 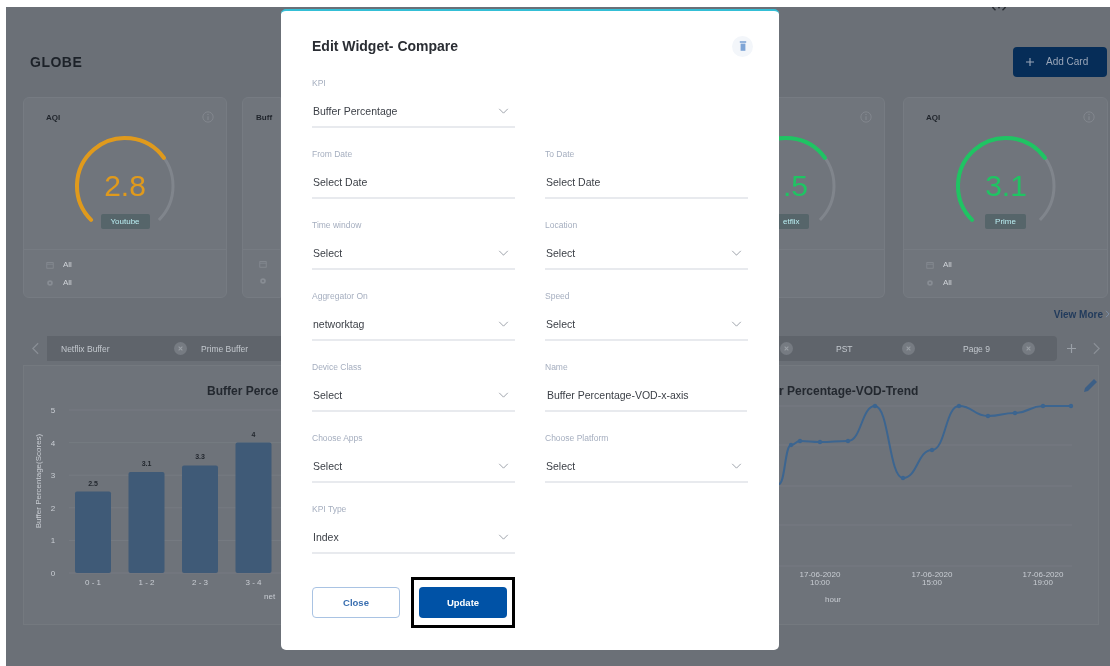 I want to click on axis-tick-label: 1, so click(x=53, y=541).